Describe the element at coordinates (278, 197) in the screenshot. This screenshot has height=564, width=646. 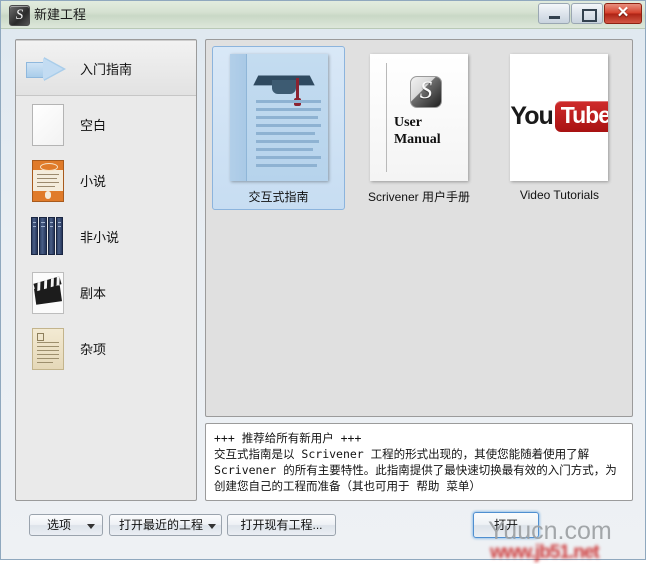
I see `template-tile-label: 交互式指南` at that location.